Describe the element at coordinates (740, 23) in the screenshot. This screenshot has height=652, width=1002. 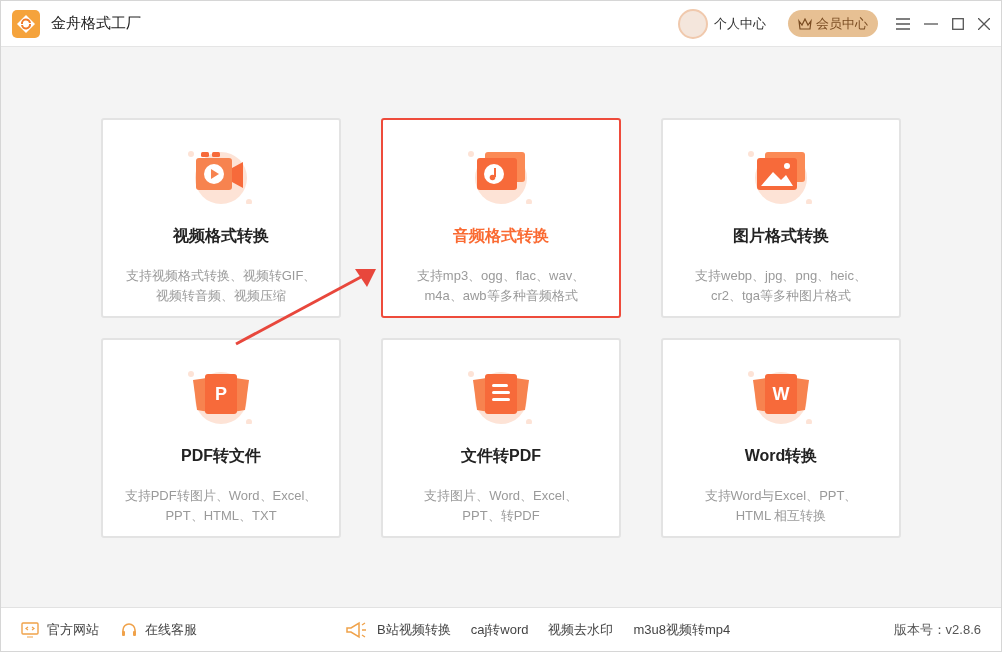
I see `user-center-link: 个人中心` at that location.